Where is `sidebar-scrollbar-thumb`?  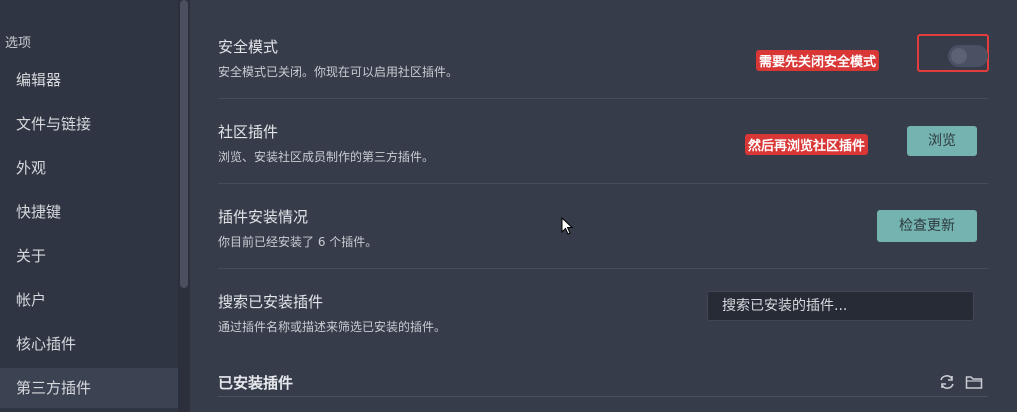
sidebar-scrollbar-thumb is located at coordinates (184, 144).